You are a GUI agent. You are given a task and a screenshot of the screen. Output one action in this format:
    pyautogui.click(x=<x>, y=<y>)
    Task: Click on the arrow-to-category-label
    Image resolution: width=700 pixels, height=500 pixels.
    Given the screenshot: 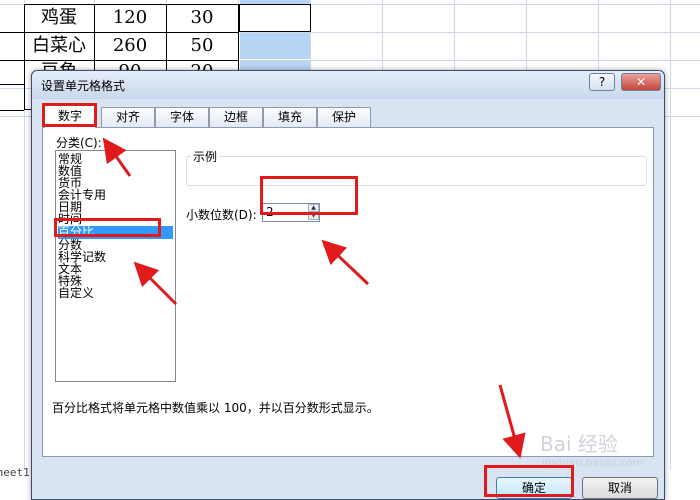 What is the action you would take?
    pyautogui.click(x=117, y=157)
    